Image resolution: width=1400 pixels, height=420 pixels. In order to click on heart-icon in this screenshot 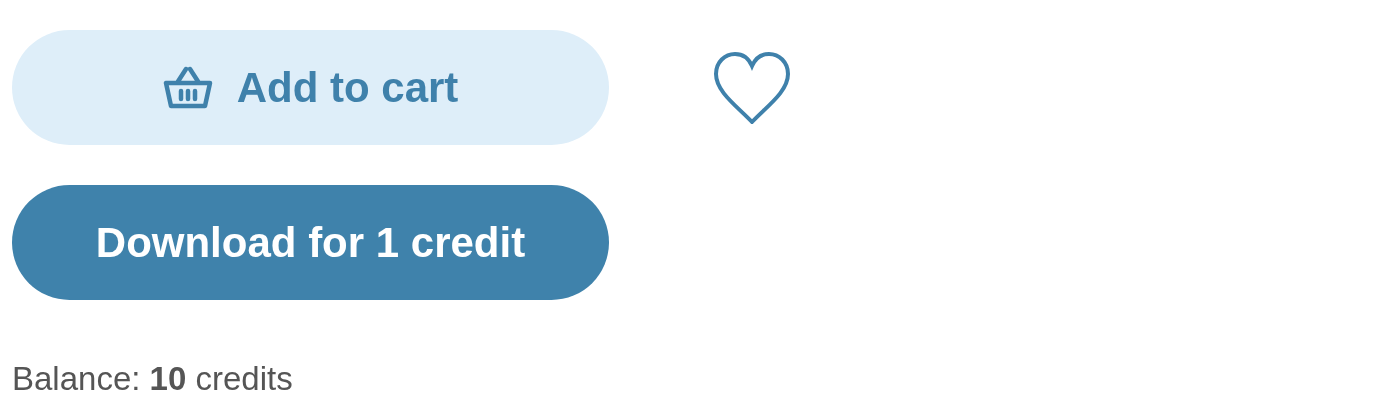, I will do `click(752, 87)`.